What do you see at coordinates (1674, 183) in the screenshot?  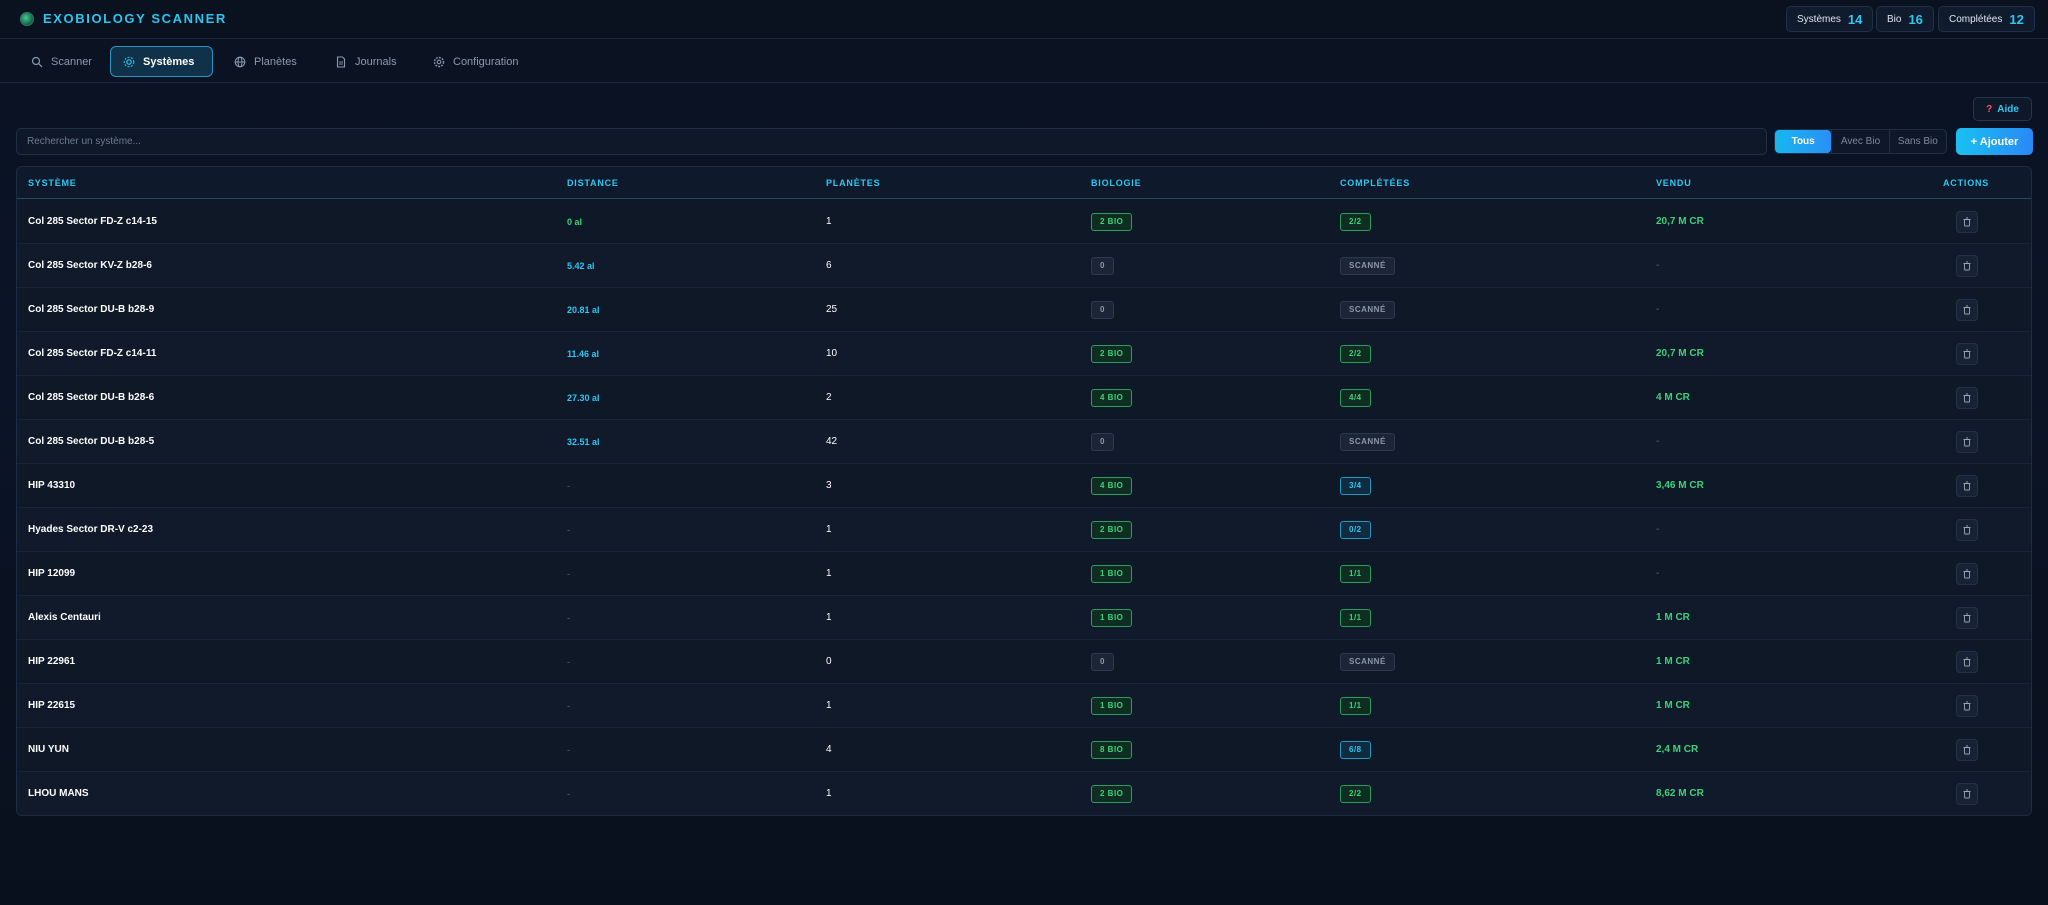 I see `col-header-sold: VENDU` at bounding box center [1674, 183].